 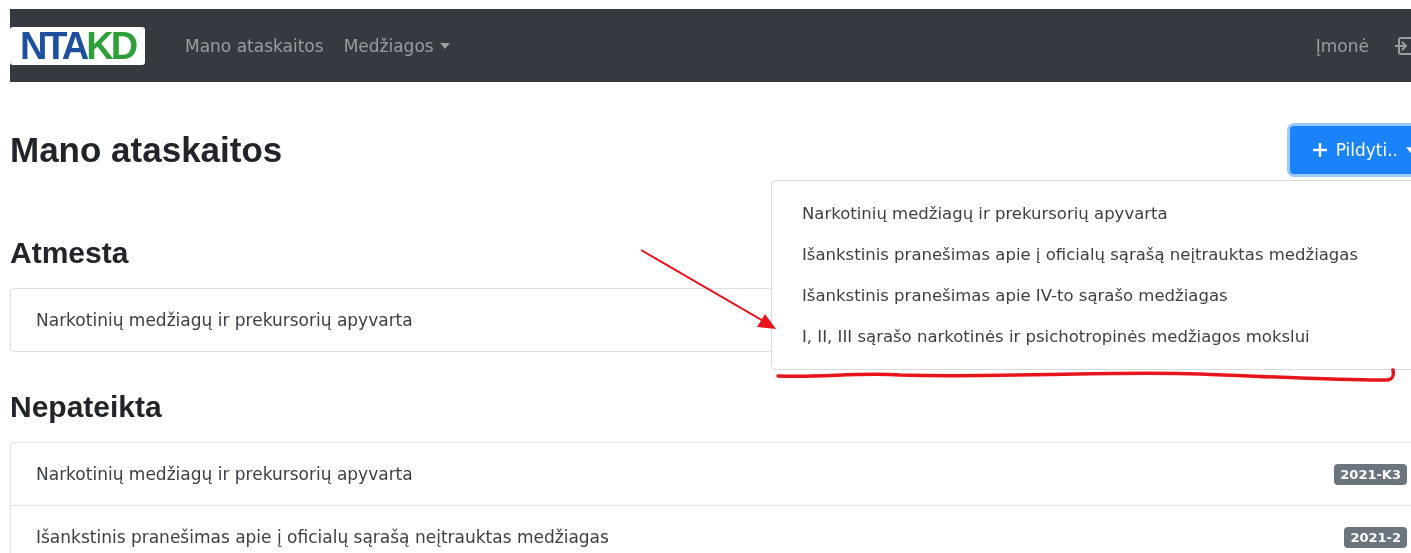 What do you see at coordinates (1091, 295) in the screenshot?
I see `menu-item: Išankstinis pranešimas apie IV-to sąrašo medžiagas` at bounding box center [1091, 295].